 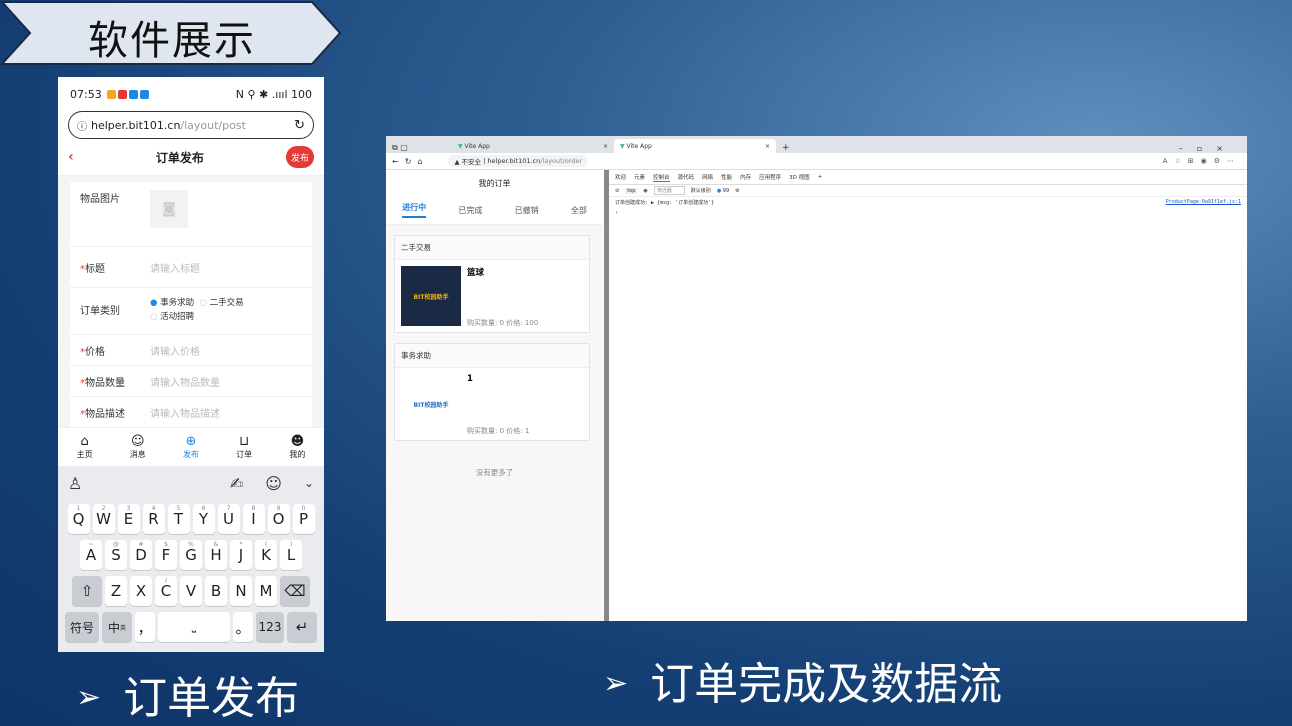 What do you see at coordinates (191, 591) in the screenshot?
I see `key-v: V` at bounding box center [191, 591].